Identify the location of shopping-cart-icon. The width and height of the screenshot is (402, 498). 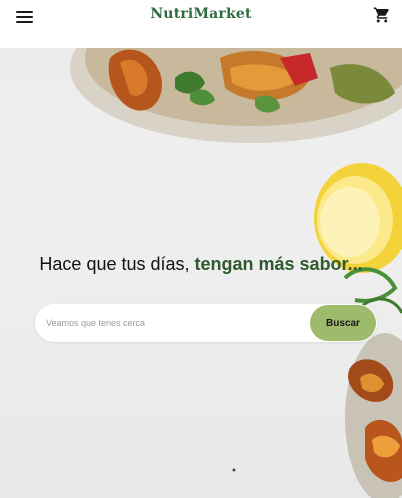
(382, 15).